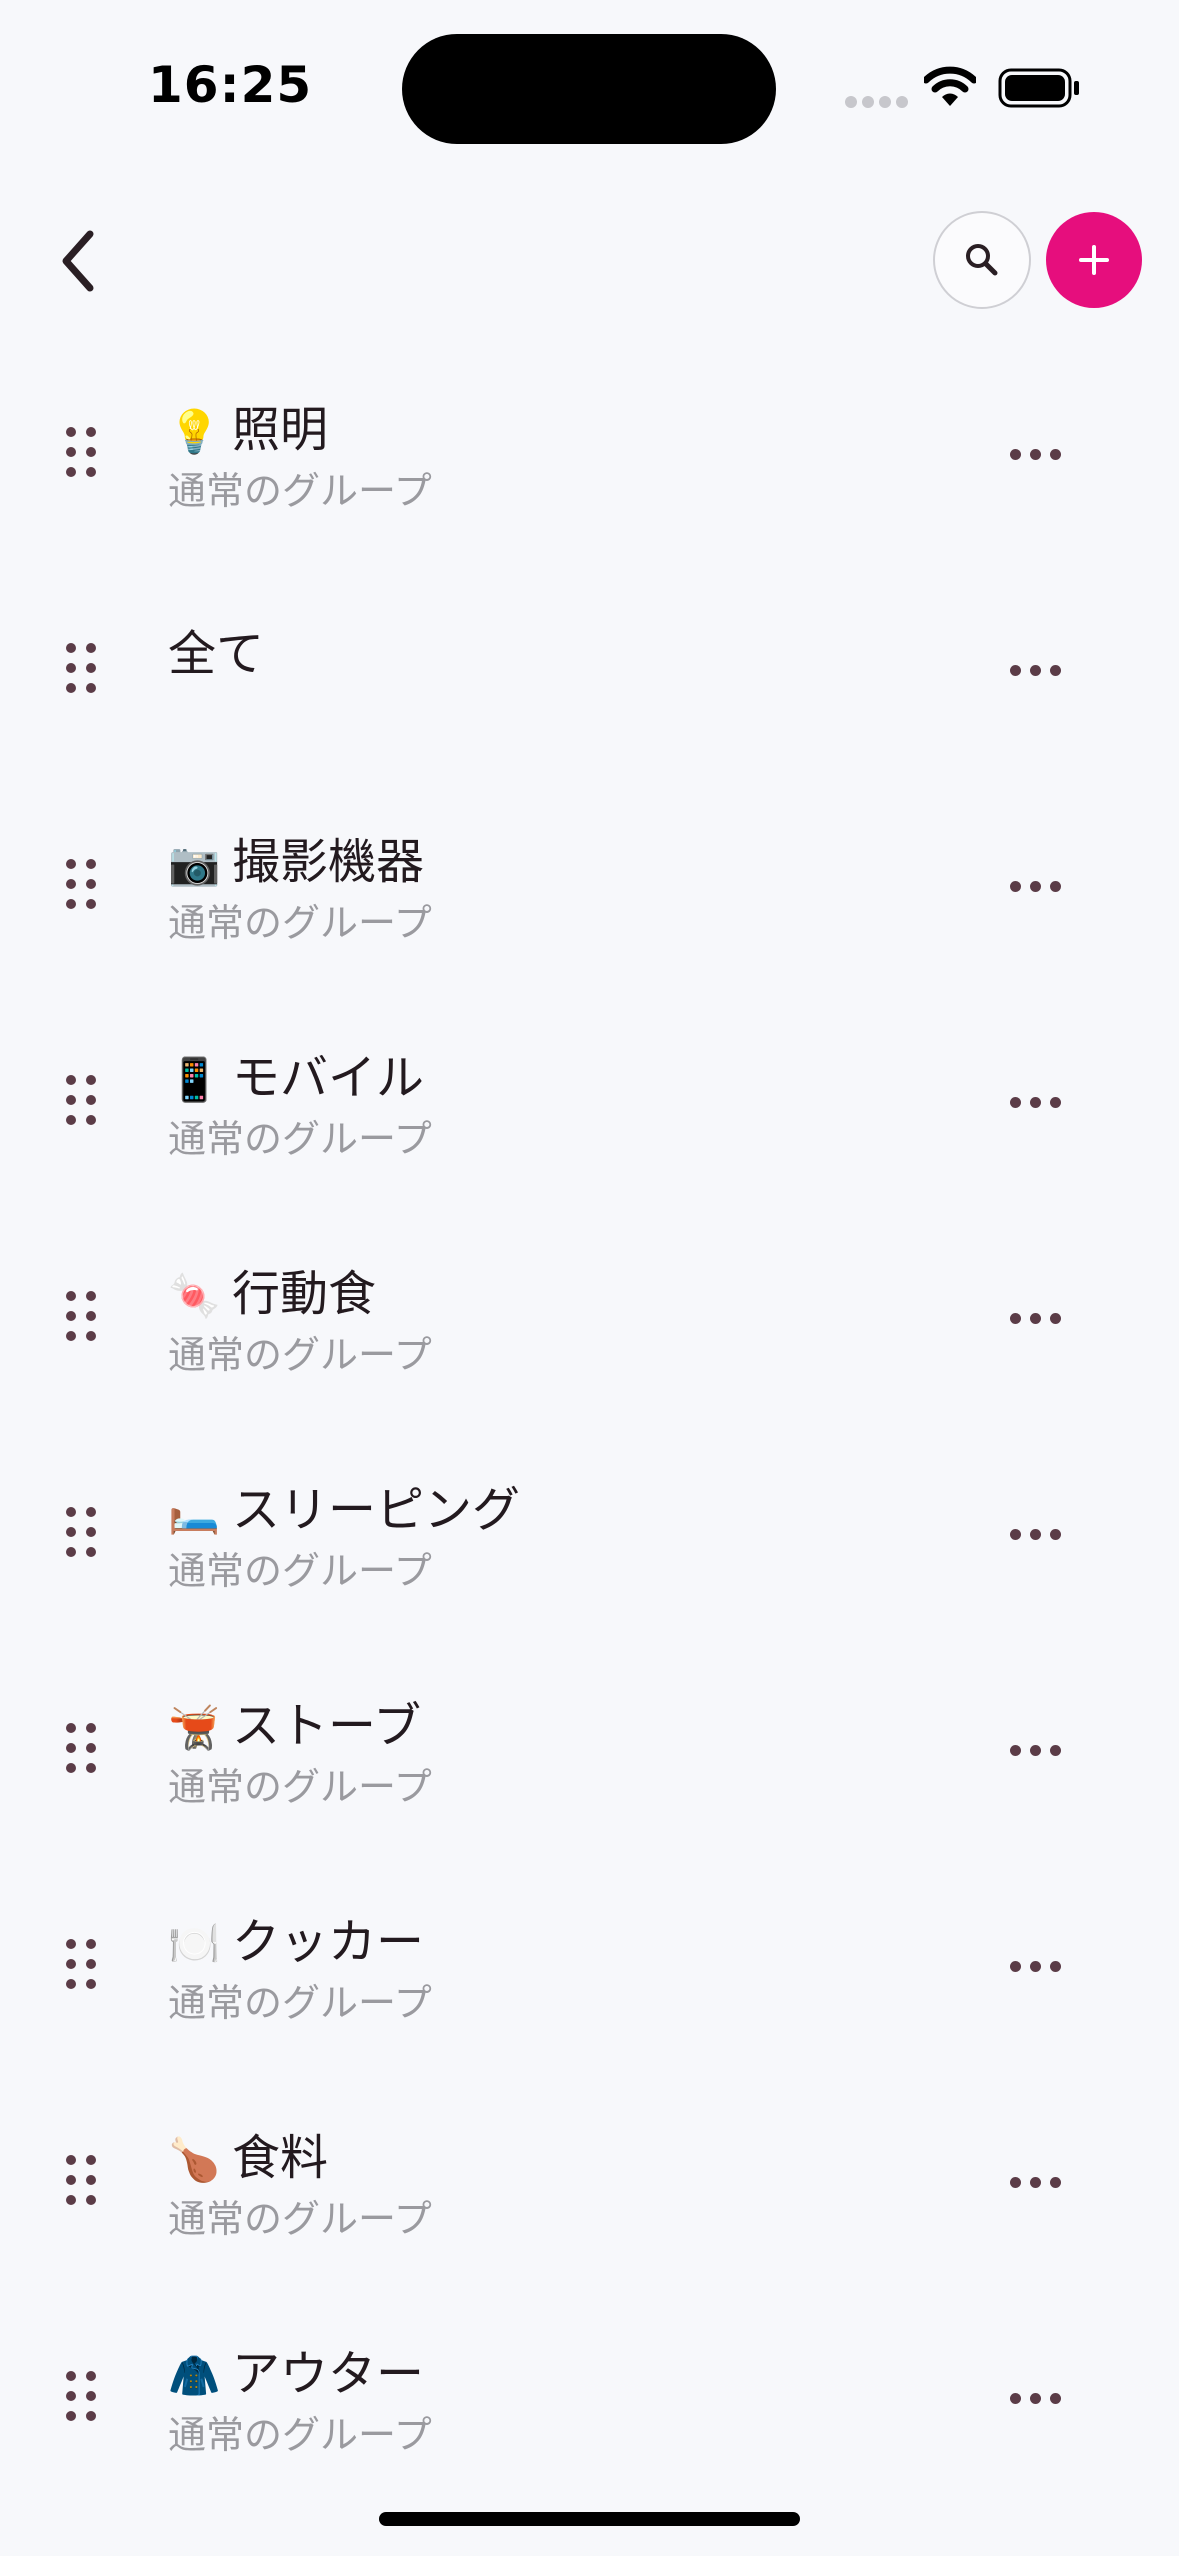  Describe the element at coordinates (194, 1295) in the screenshot. I see `group-emoji-icon: 🍬` at that location.